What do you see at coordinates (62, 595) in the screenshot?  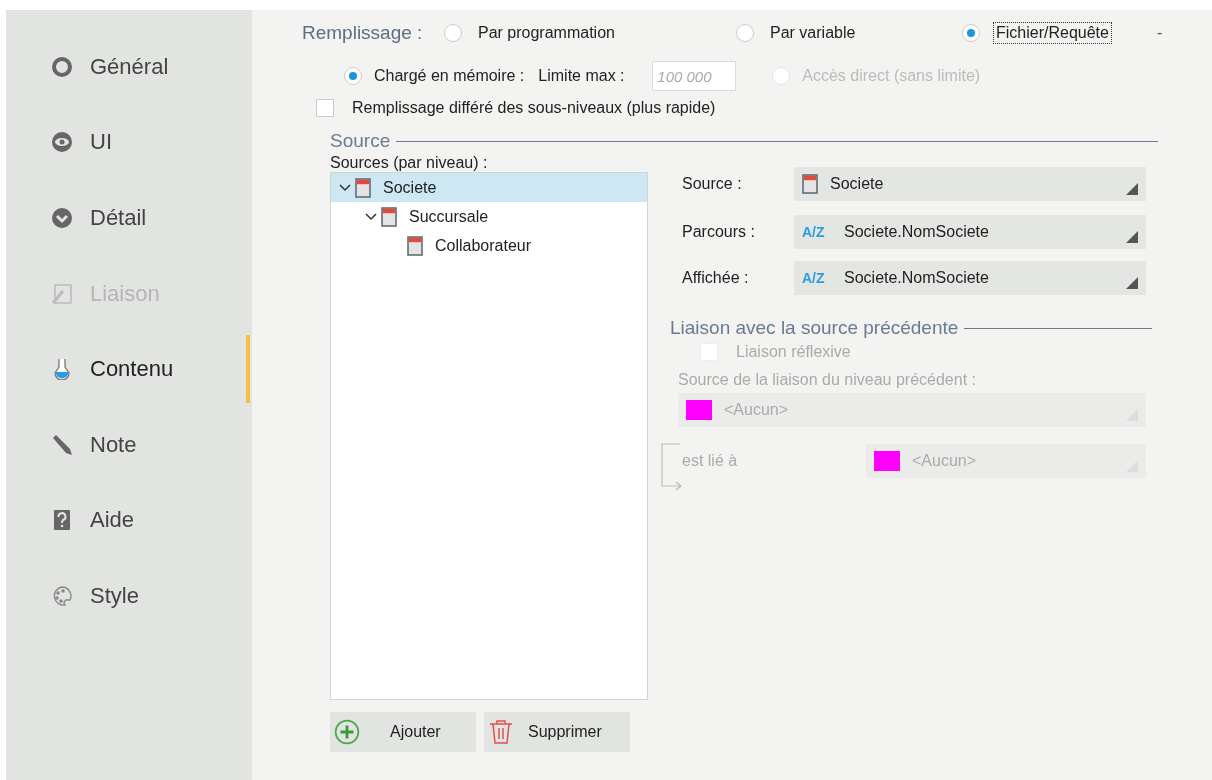 I see `palette-icon` at bounding box center [62, 595].